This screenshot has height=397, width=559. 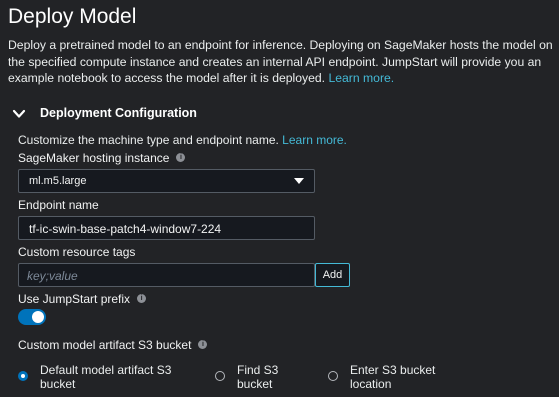 I want to click on radio-default-bucket-label: Default model artifact S3 bucket, so click(x=105, y=377).